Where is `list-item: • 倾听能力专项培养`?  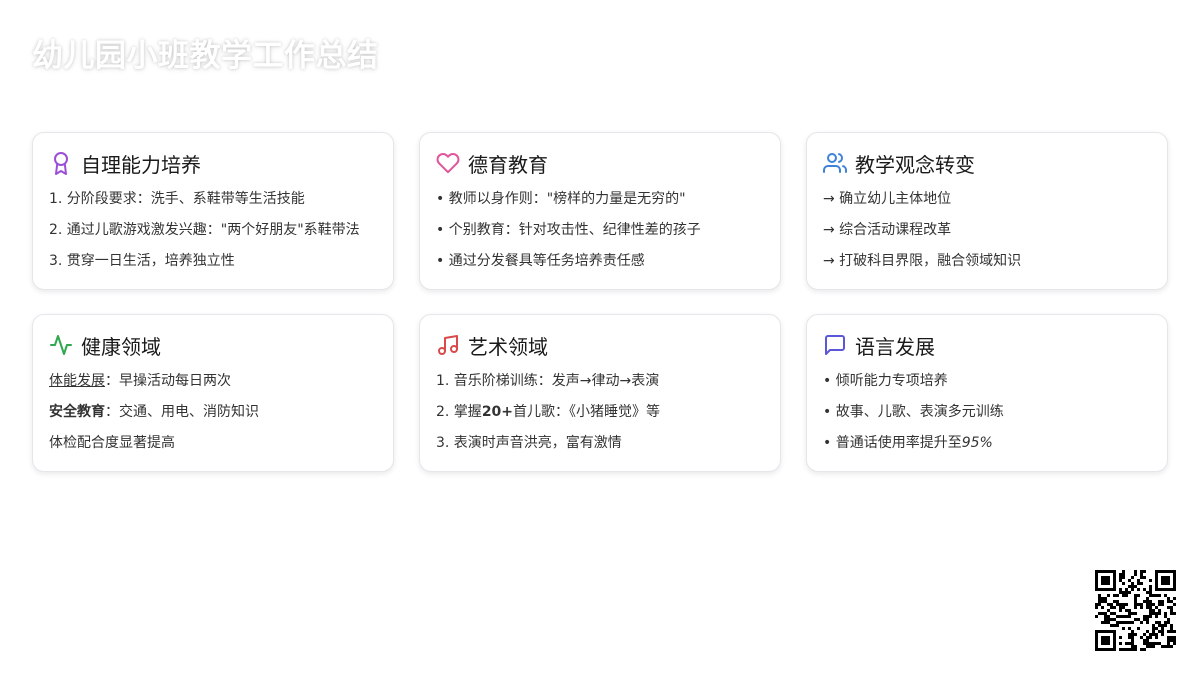 list-item: • 倾听能力专项培养 is located at coordinates (885, 381).